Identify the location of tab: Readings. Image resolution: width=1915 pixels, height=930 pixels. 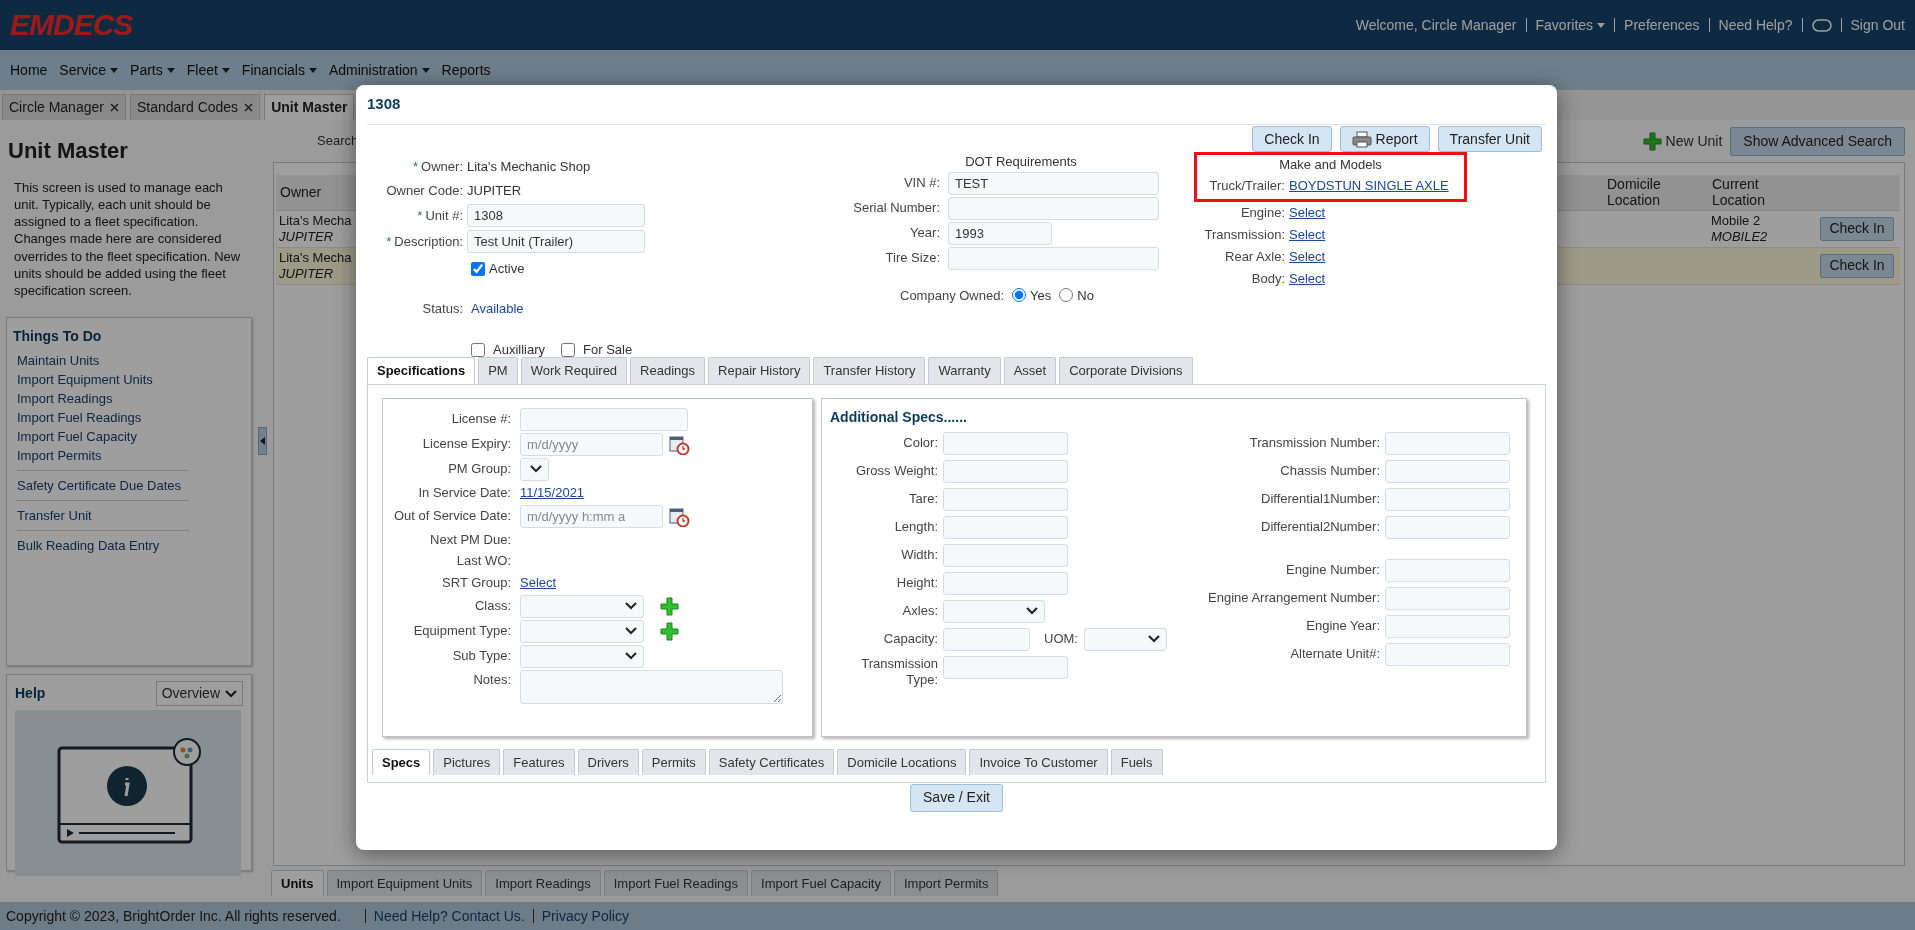
(668, 370).